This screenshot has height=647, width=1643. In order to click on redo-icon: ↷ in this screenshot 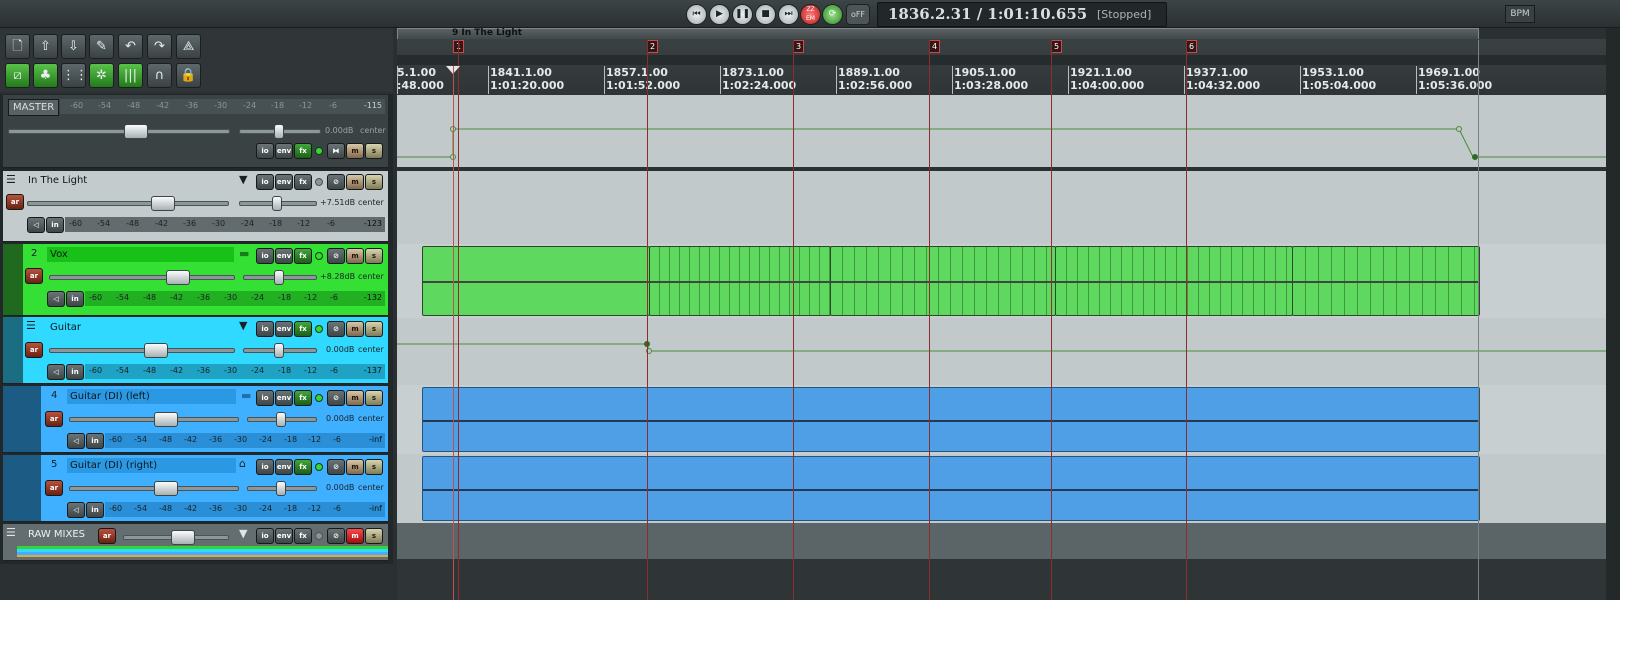, I will do `click(159, 46)`.